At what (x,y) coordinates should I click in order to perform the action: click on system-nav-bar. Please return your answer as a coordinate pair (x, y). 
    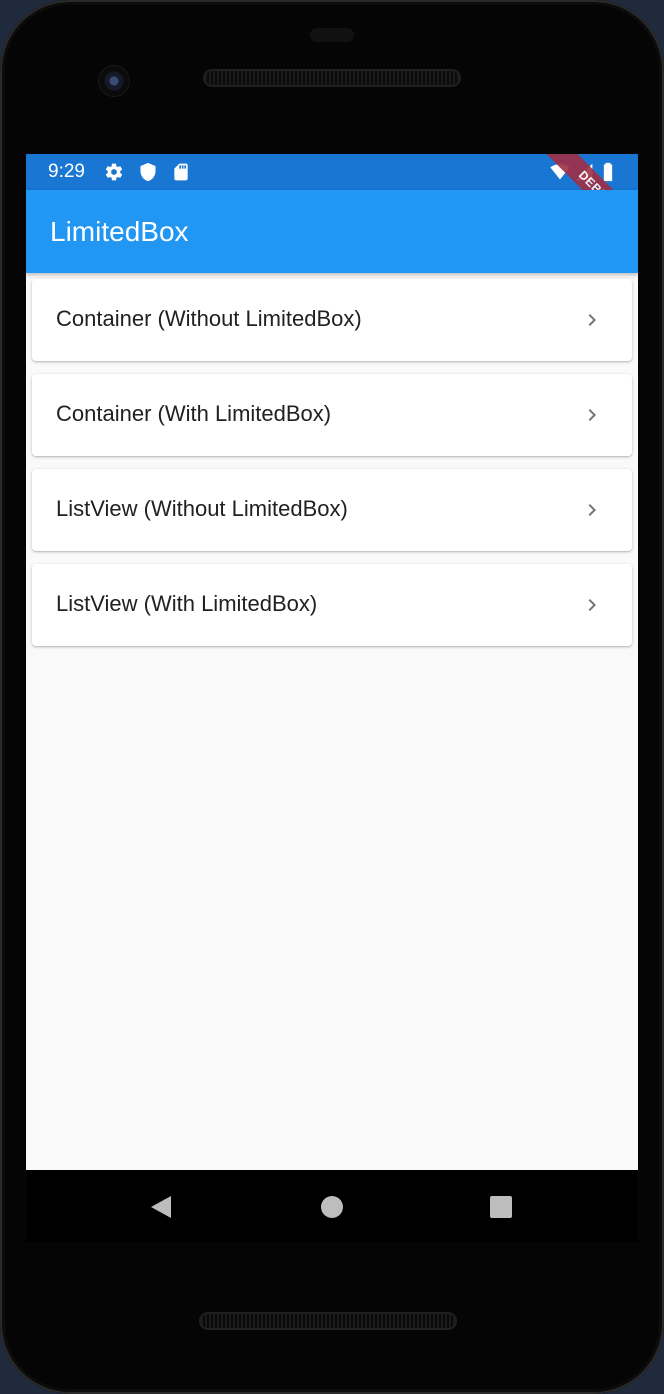
    Looking at the image, I should click on (332, 1206).